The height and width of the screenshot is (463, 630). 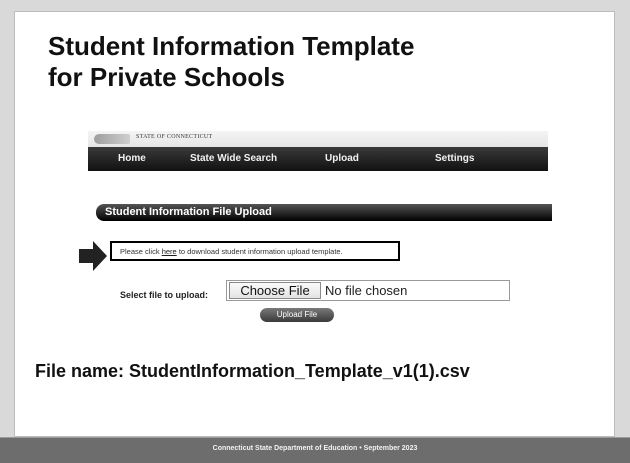 I want to click on right-arrow-icon, so click(x=93, y=256).